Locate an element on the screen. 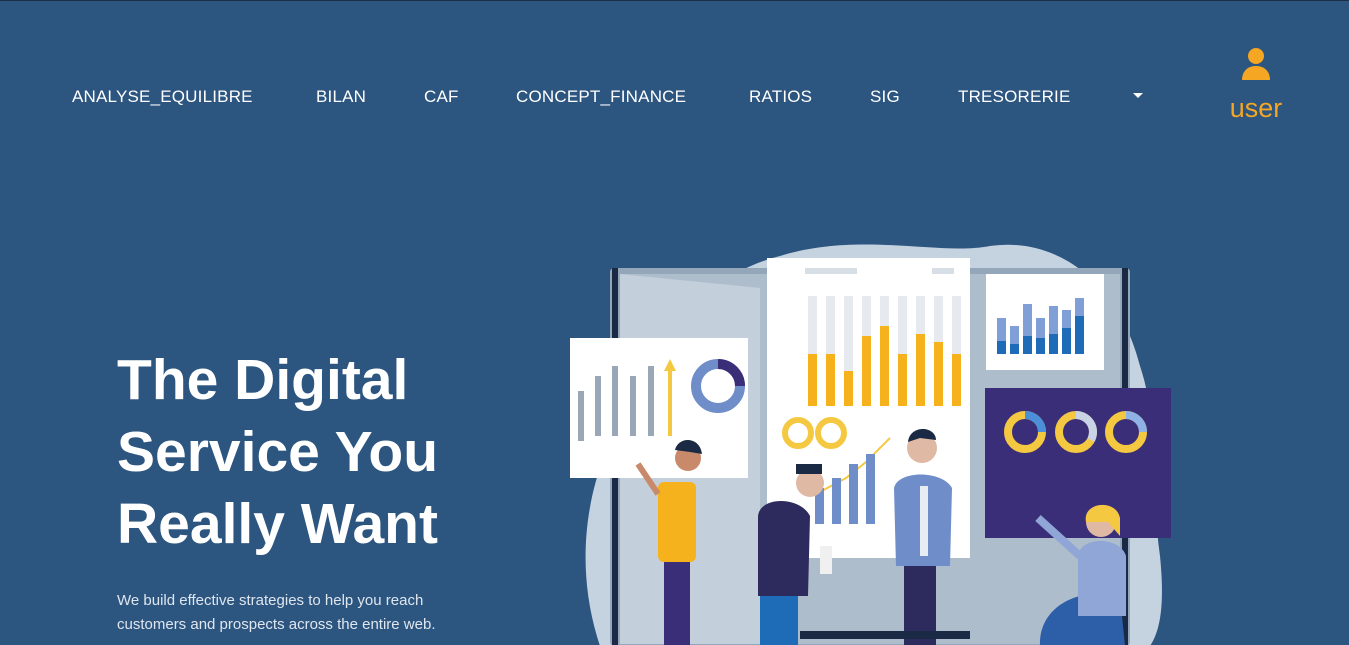  nav-item-tresorerie: TRESORERIE is located at coordinates (1014, 97).